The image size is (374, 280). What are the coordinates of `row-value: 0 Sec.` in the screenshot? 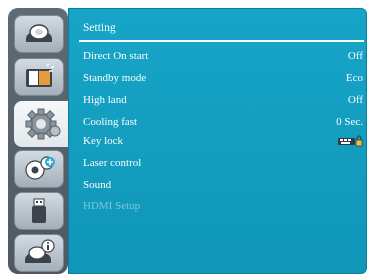 It's located at (349, 122).